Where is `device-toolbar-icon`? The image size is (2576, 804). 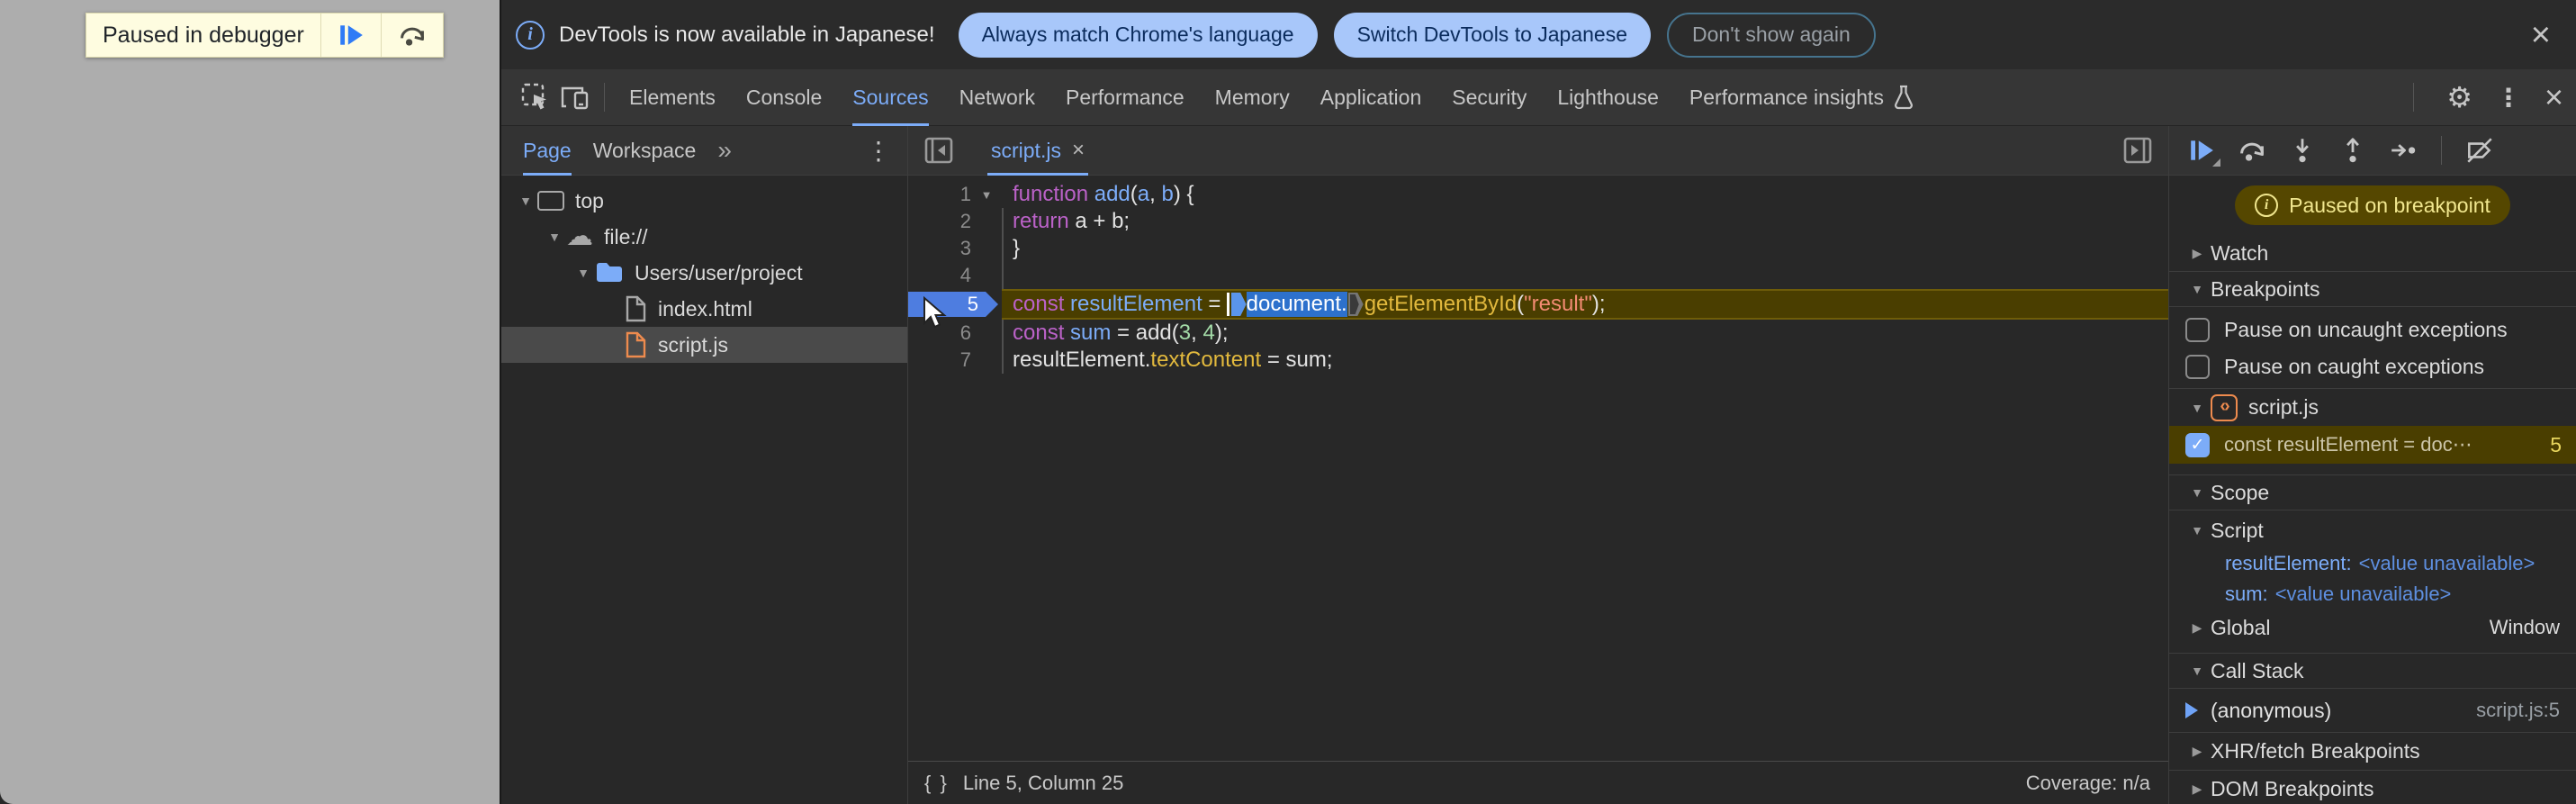
device-toolbar-icon is located at coordinates (575, 97).